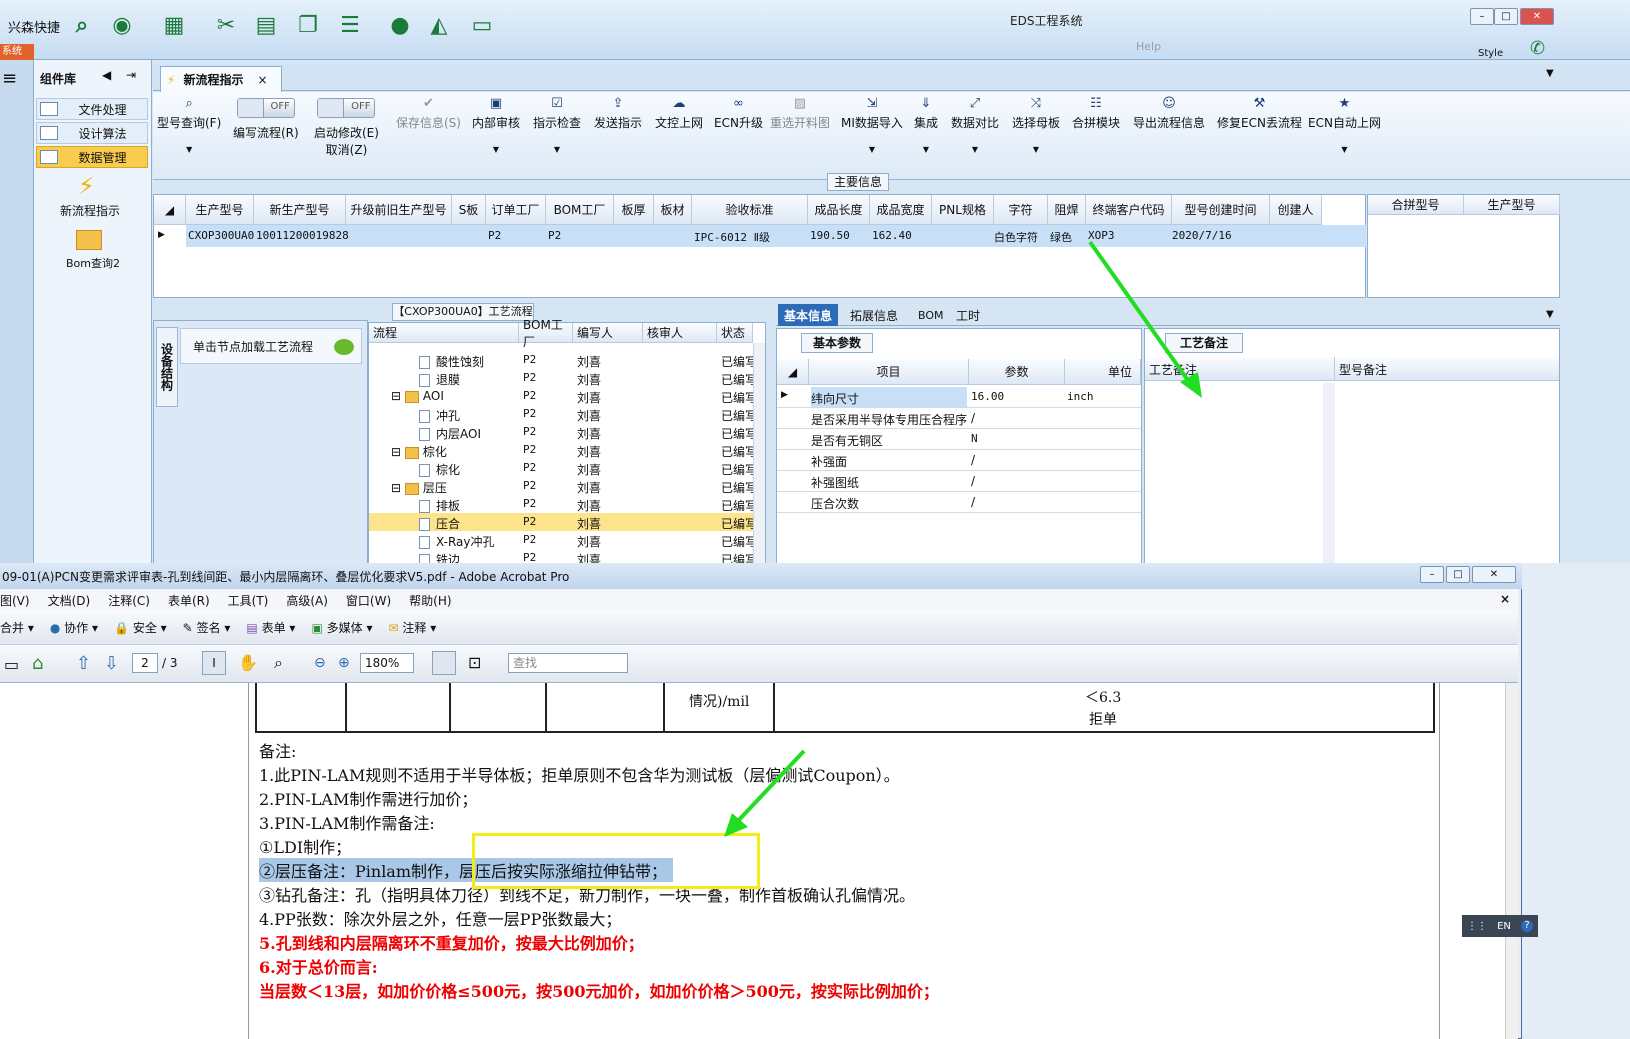 This screenshot has height=1039, width=1630. What do you see at coordinates (1500, 926) in the screenshot?
I see `language-bar: ⋮⋮ EN ?` at bounding box center [1500, 926].